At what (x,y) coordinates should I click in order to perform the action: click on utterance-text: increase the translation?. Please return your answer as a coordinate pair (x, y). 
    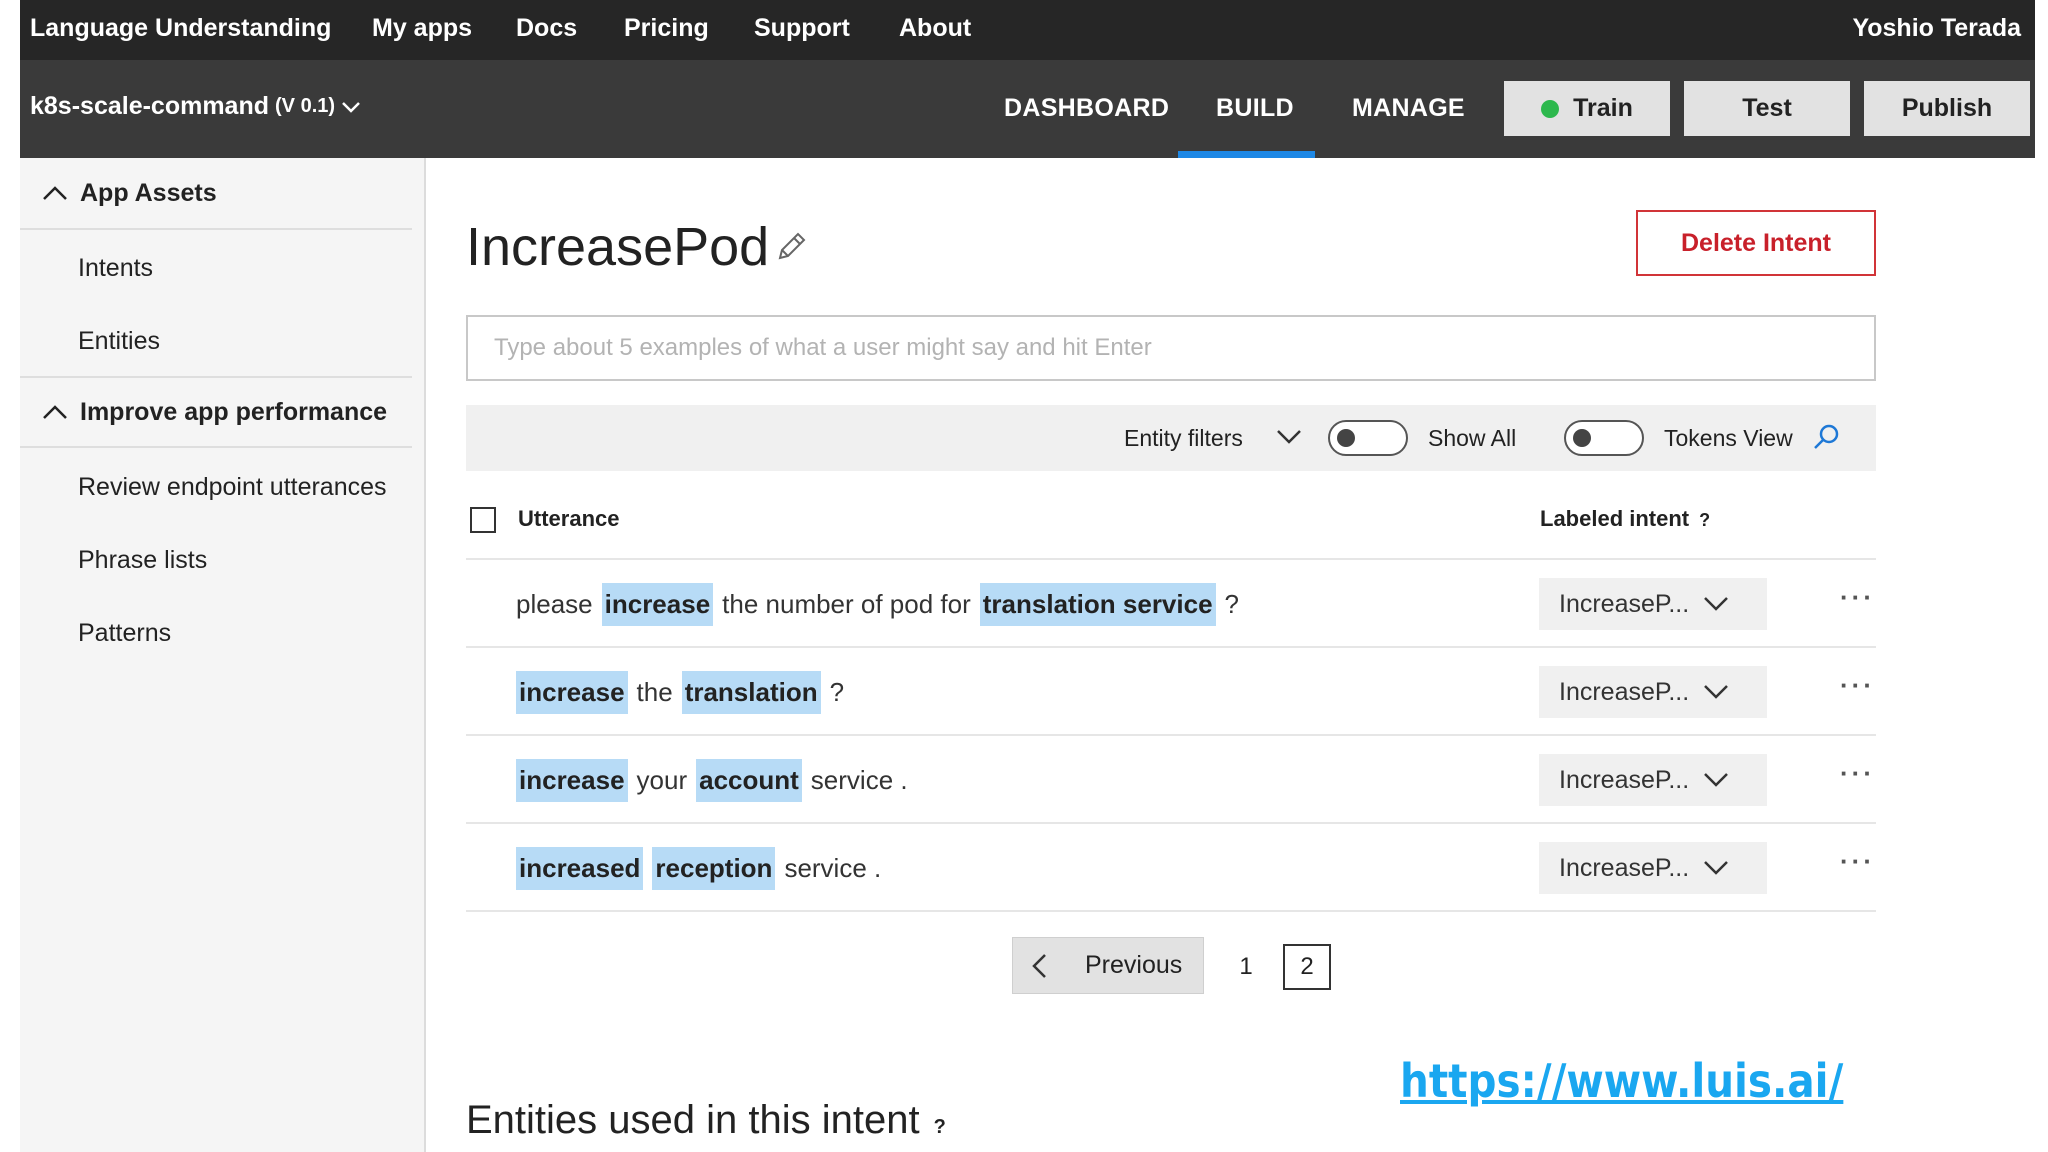
    Looking at the image, I should click on (684, 692).